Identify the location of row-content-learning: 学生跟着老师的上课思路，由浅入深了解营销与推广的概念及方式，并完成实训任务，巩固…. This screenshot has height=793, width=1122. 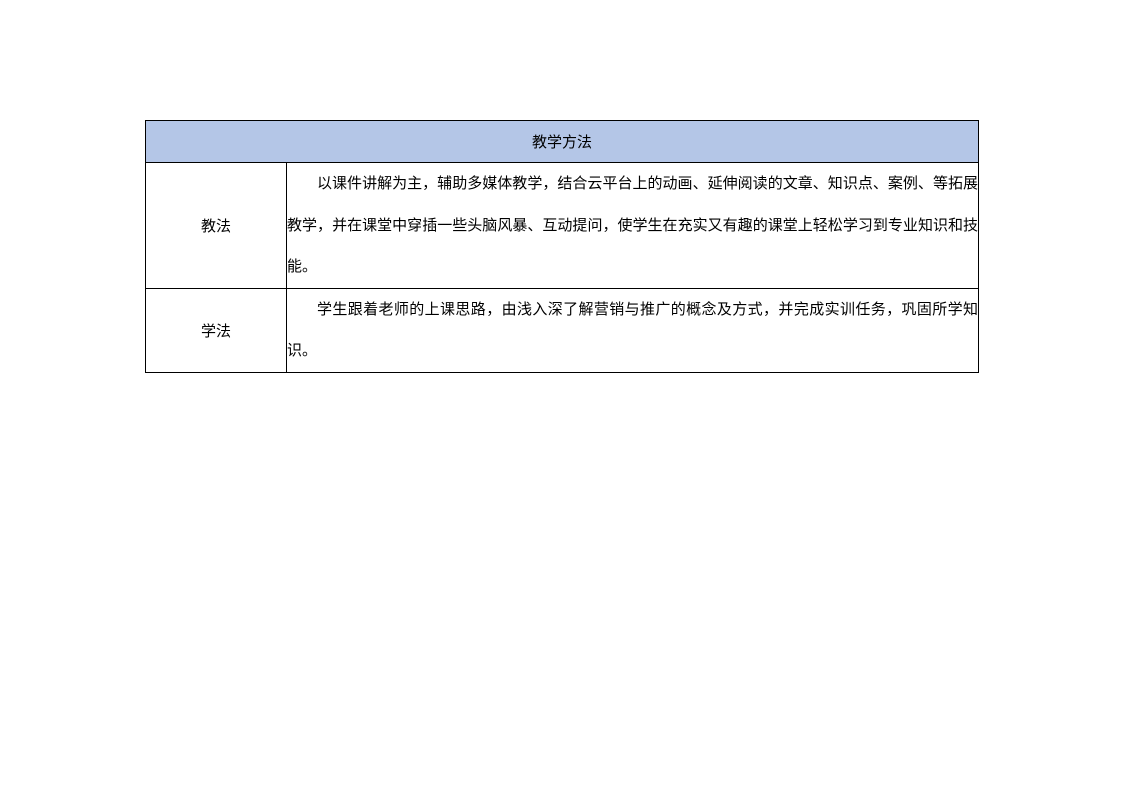
(632, 330).